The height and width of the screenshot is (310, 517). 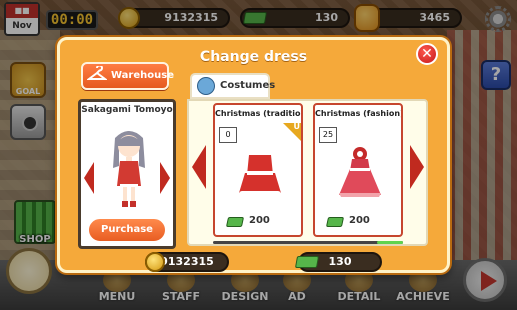 I want to click on character-name: Sakagami Tomoyo, so click(x=127, y=110).